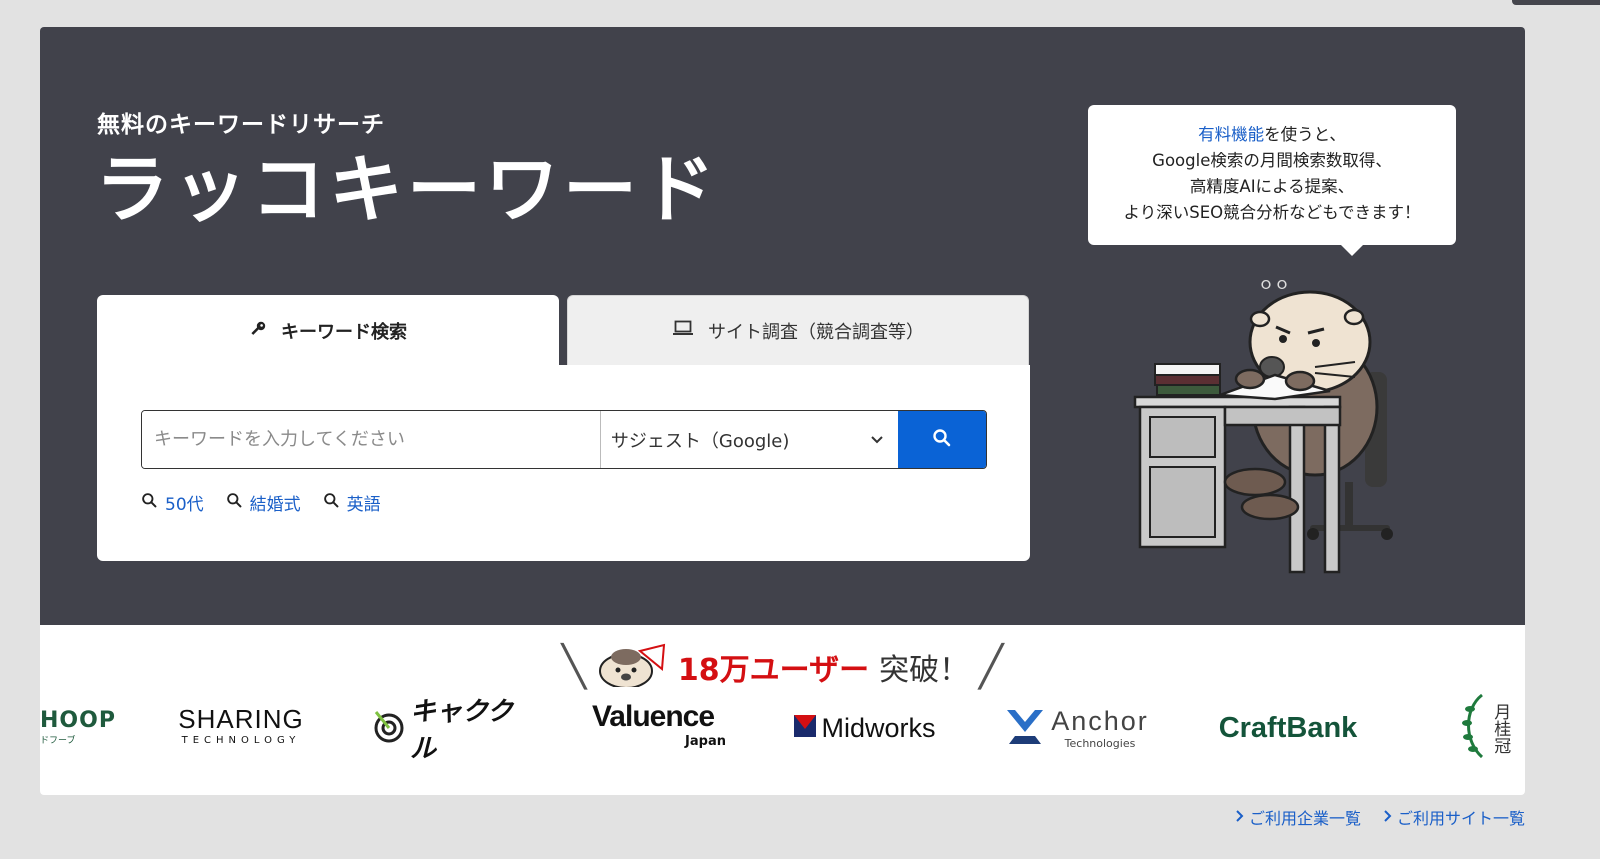  Describe the element at coordinates (1100, 721) in the screenshot. I see `client-logo-name: Anchor` at that location.